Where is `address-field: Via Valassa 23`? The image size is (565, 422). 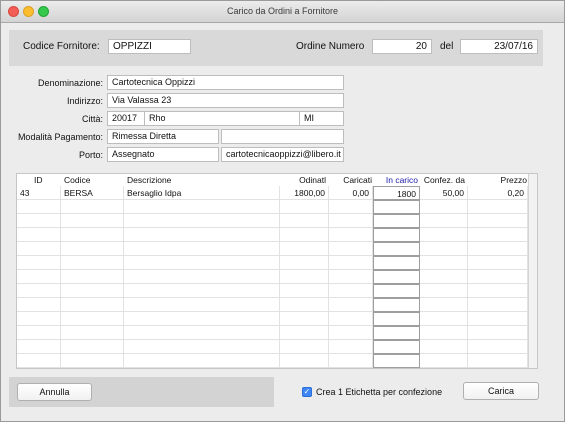 address-field: Via Valassa 23 is located at coordinates (225, 100).